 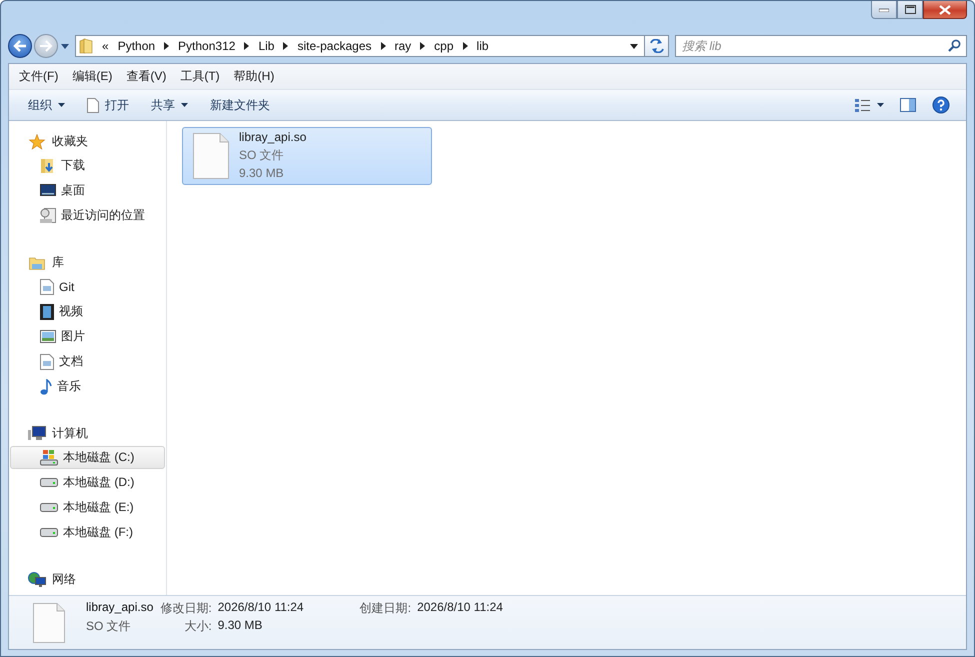 What do you see at coordinates (200, 76) in the screenshot?
I see `menu-item: 工具(T)` at bounding box center [200, 76].